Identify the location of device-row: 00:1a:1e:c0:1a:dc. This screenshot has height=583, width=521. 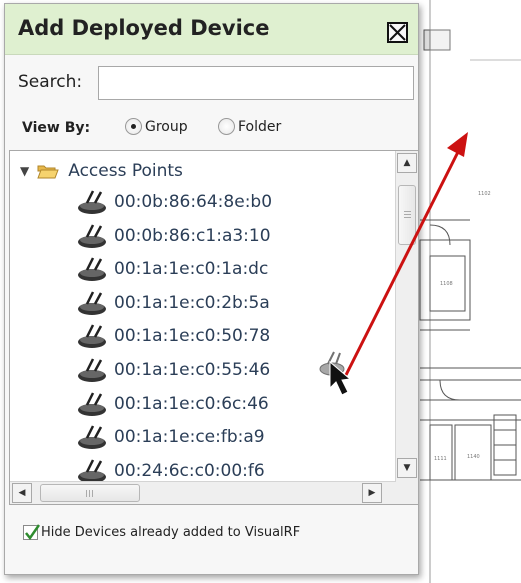
(172, 269).